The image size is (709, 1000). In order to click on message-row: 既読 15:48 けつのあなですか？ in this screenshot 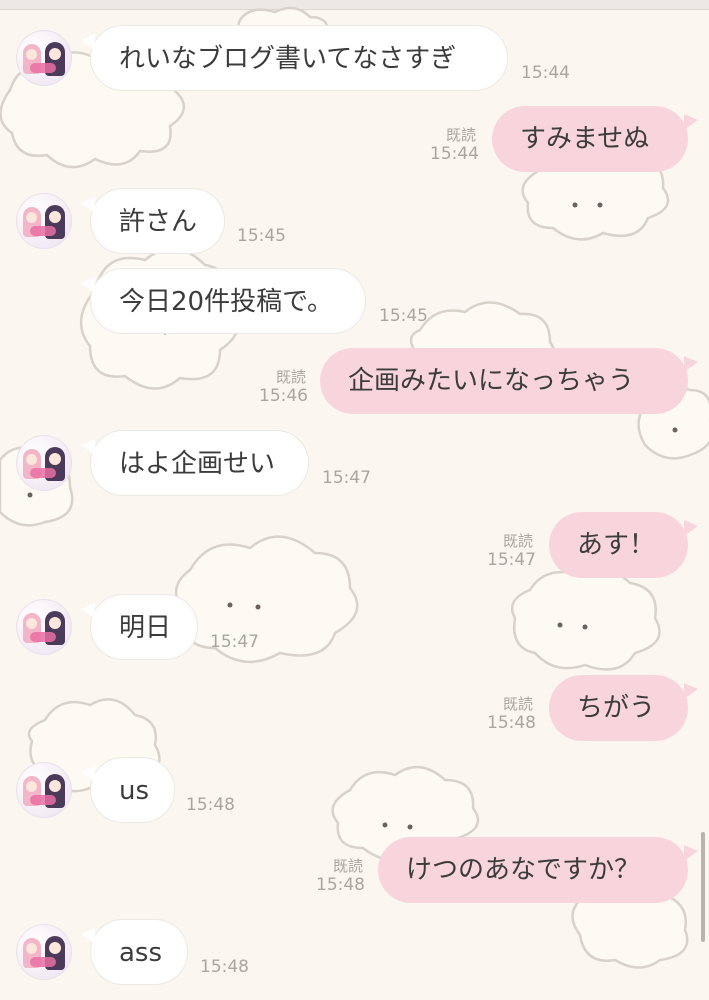, I will do `click(354, 872)`.